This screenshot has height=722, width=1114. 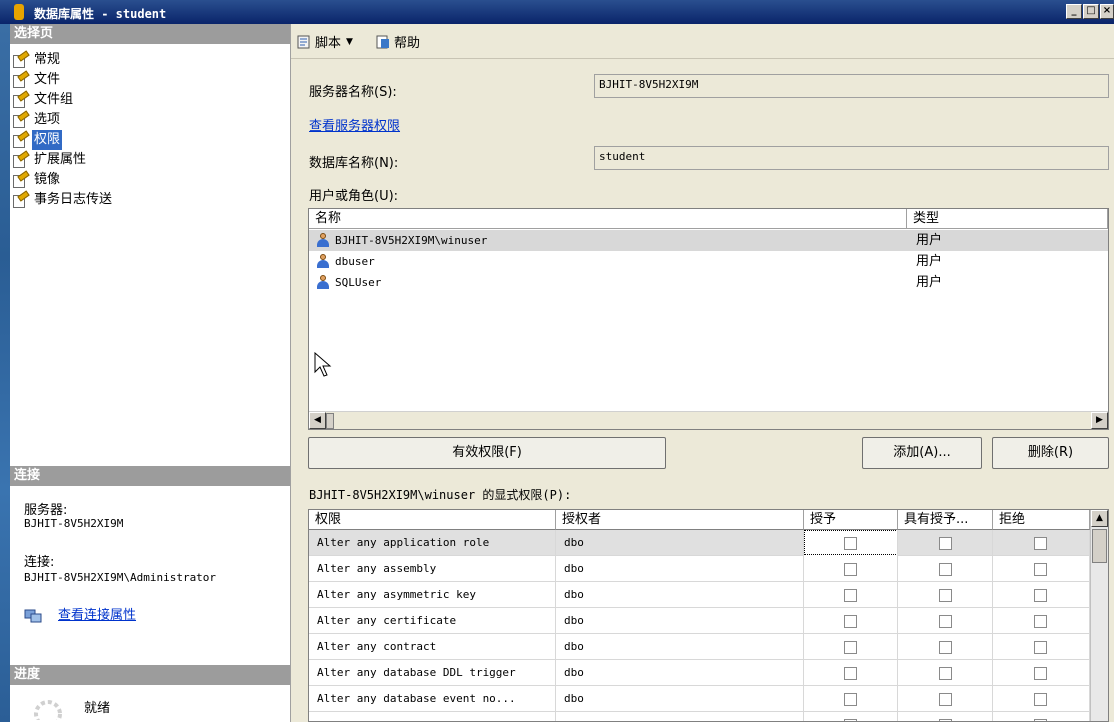 I want to click on list-item: SQLUser 用户, so click(x=708, y=282).